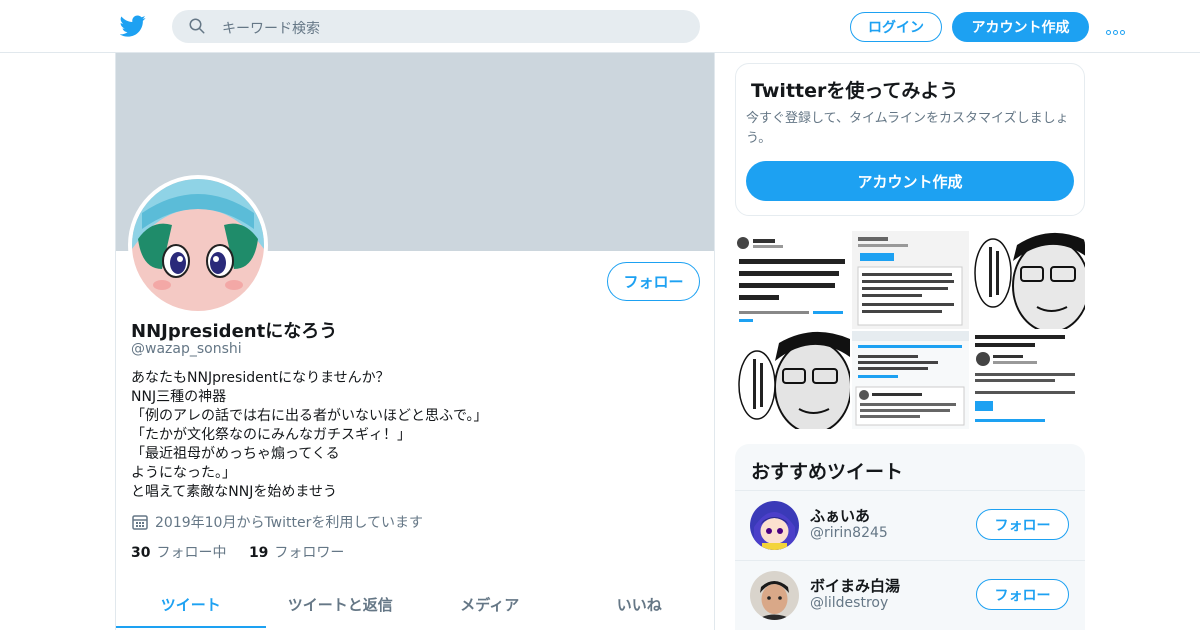  I want to click on bio-line: 「例のアレの話では右に出る者がいないほどと思ふで。」, so click(309, 416).